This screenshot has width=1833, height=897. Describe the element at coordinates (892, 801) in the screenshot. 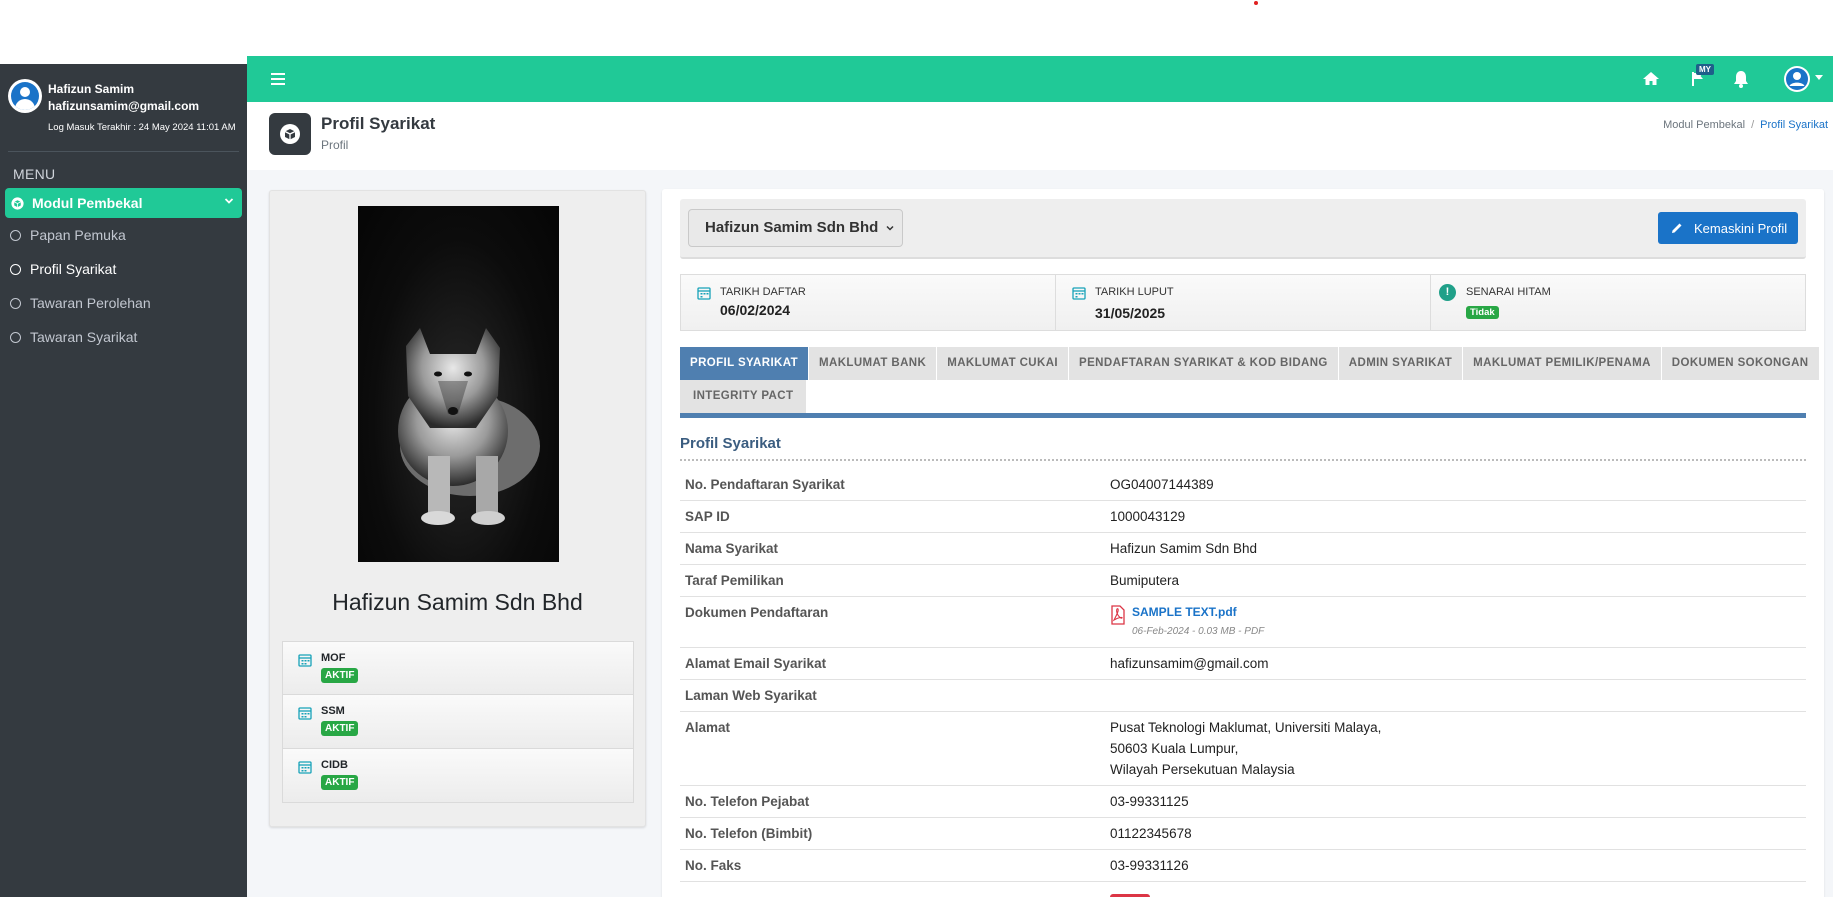

I see `field-label: No. Telefon Pejabat` at that location.